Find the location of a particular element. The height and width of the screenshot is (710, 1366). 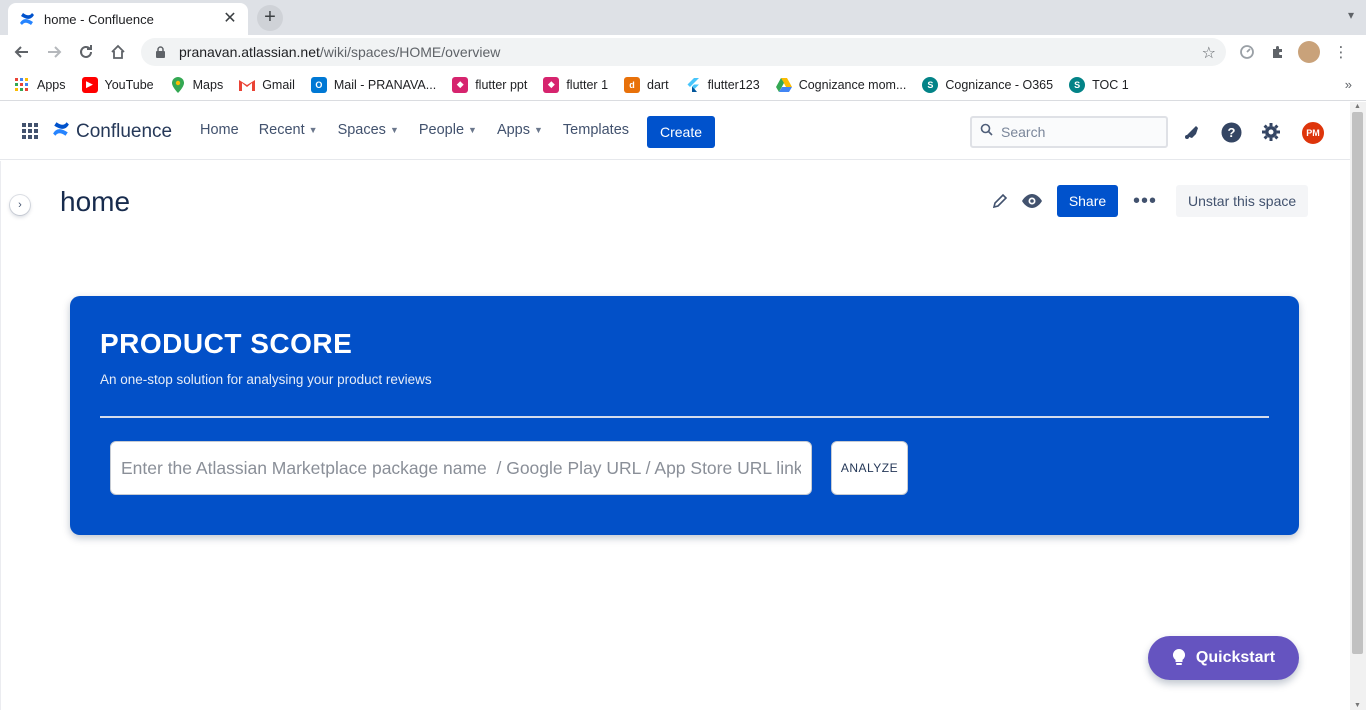

forward-arrow-icon is located at coordinates (54, 52).